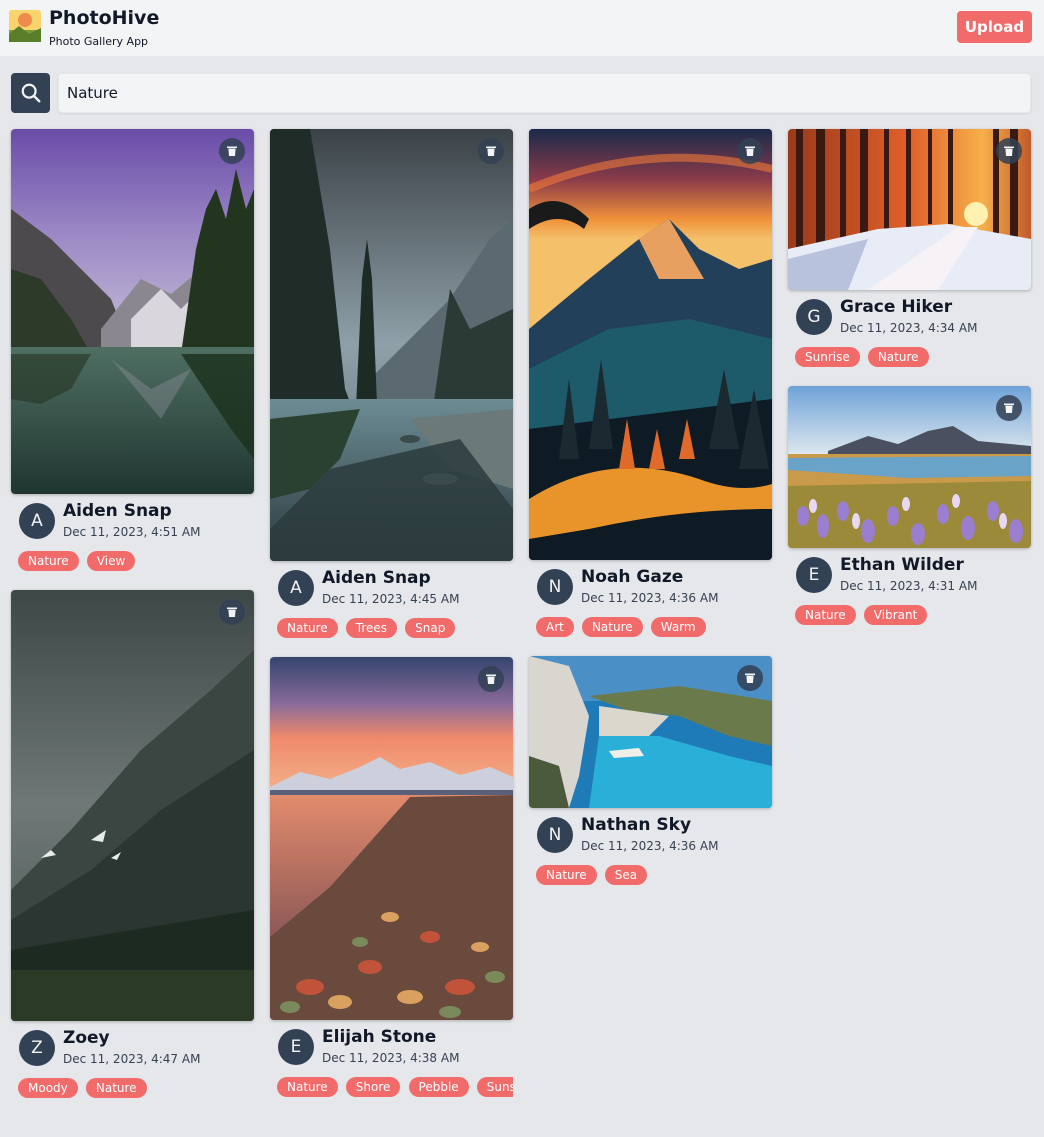  What do you see at coordinates (104, 18) in the screenshot?
I see `app-title: PhotoHive` at bounding box center [104, 18].